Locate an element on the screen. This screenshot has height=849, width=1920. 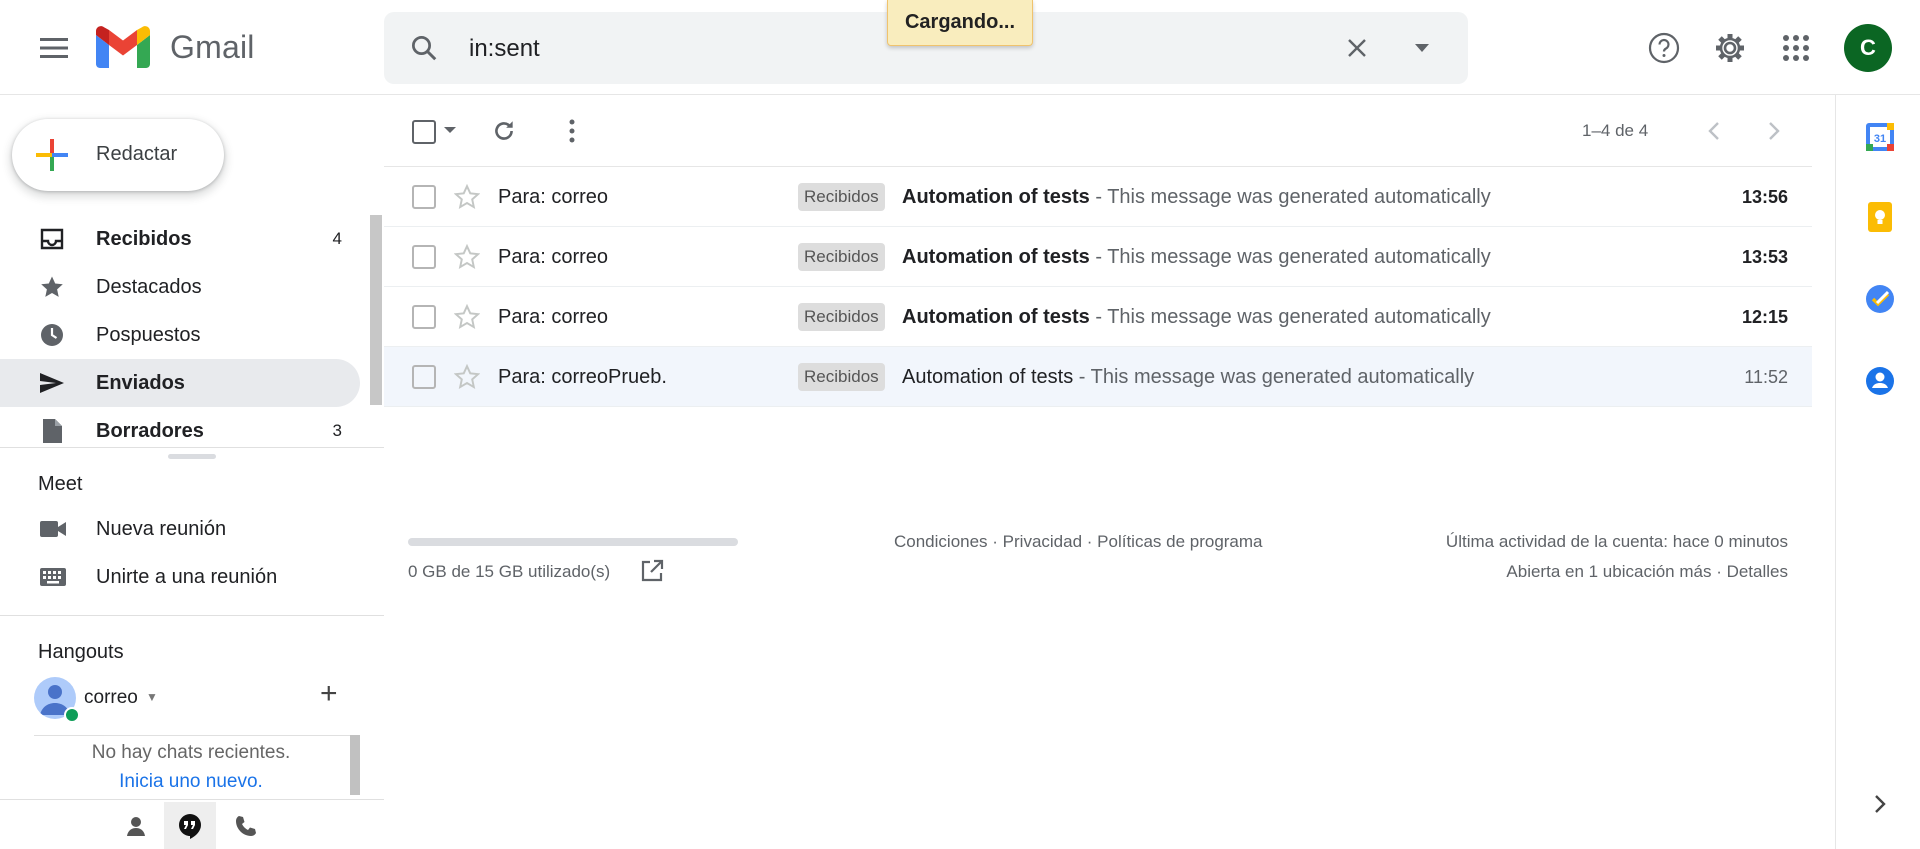
mail-time: 11:52 is located at coordinates (1766, 377).